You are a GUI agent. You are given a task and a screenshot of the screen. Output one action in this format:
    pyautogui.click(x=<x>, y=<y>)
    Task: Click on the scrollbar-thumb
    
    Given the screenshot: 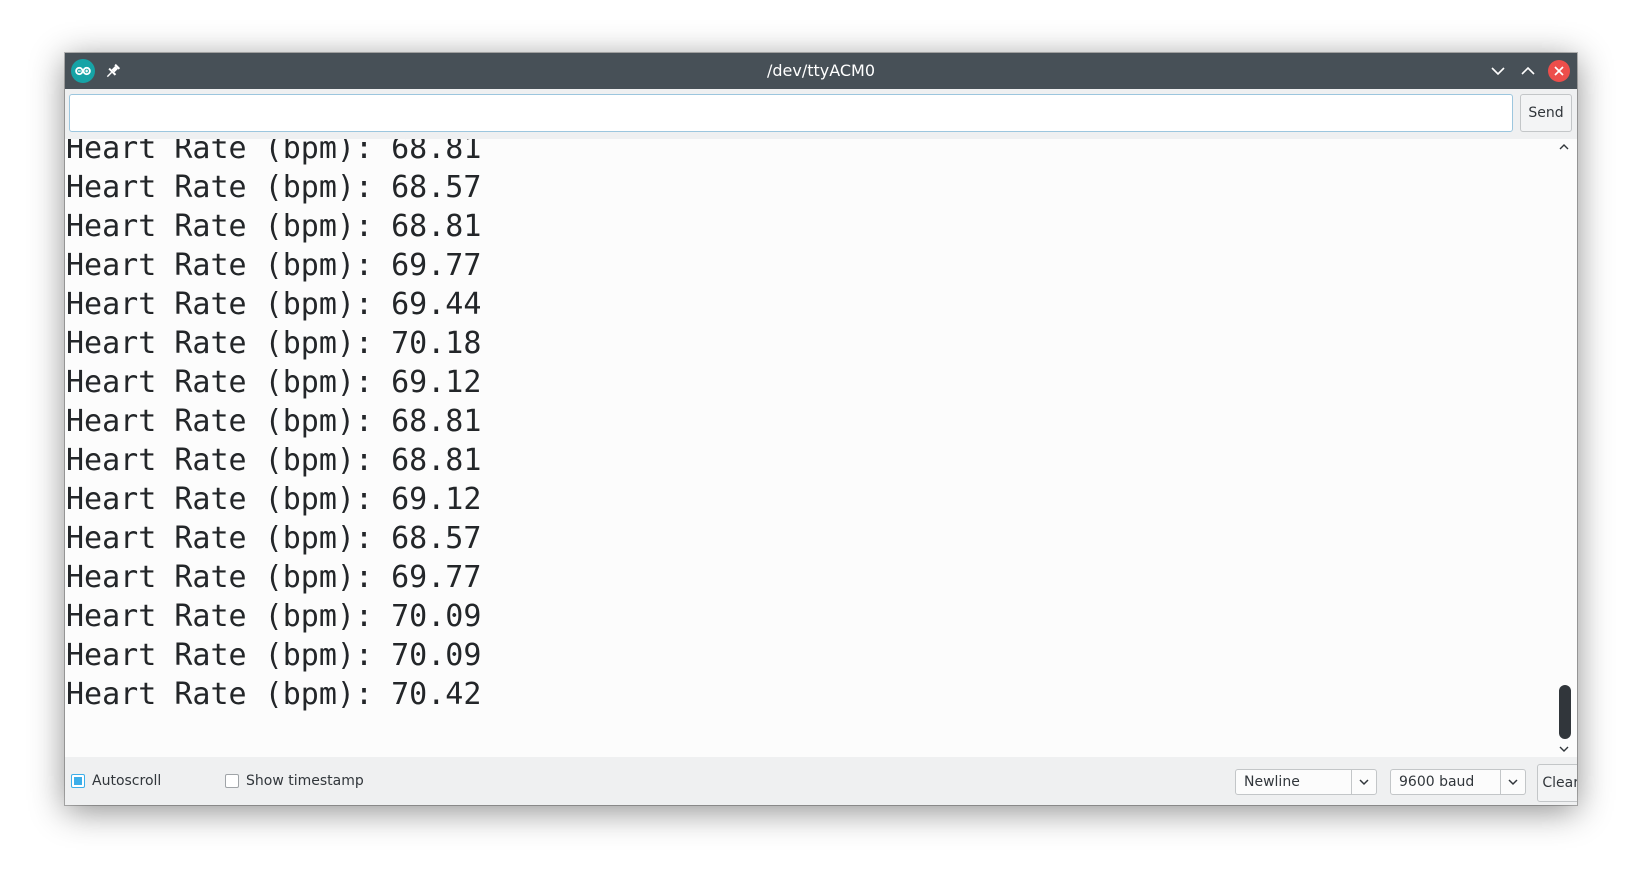 What is the action you would take?
    pyautogui.click(x=1565, y=712)
    